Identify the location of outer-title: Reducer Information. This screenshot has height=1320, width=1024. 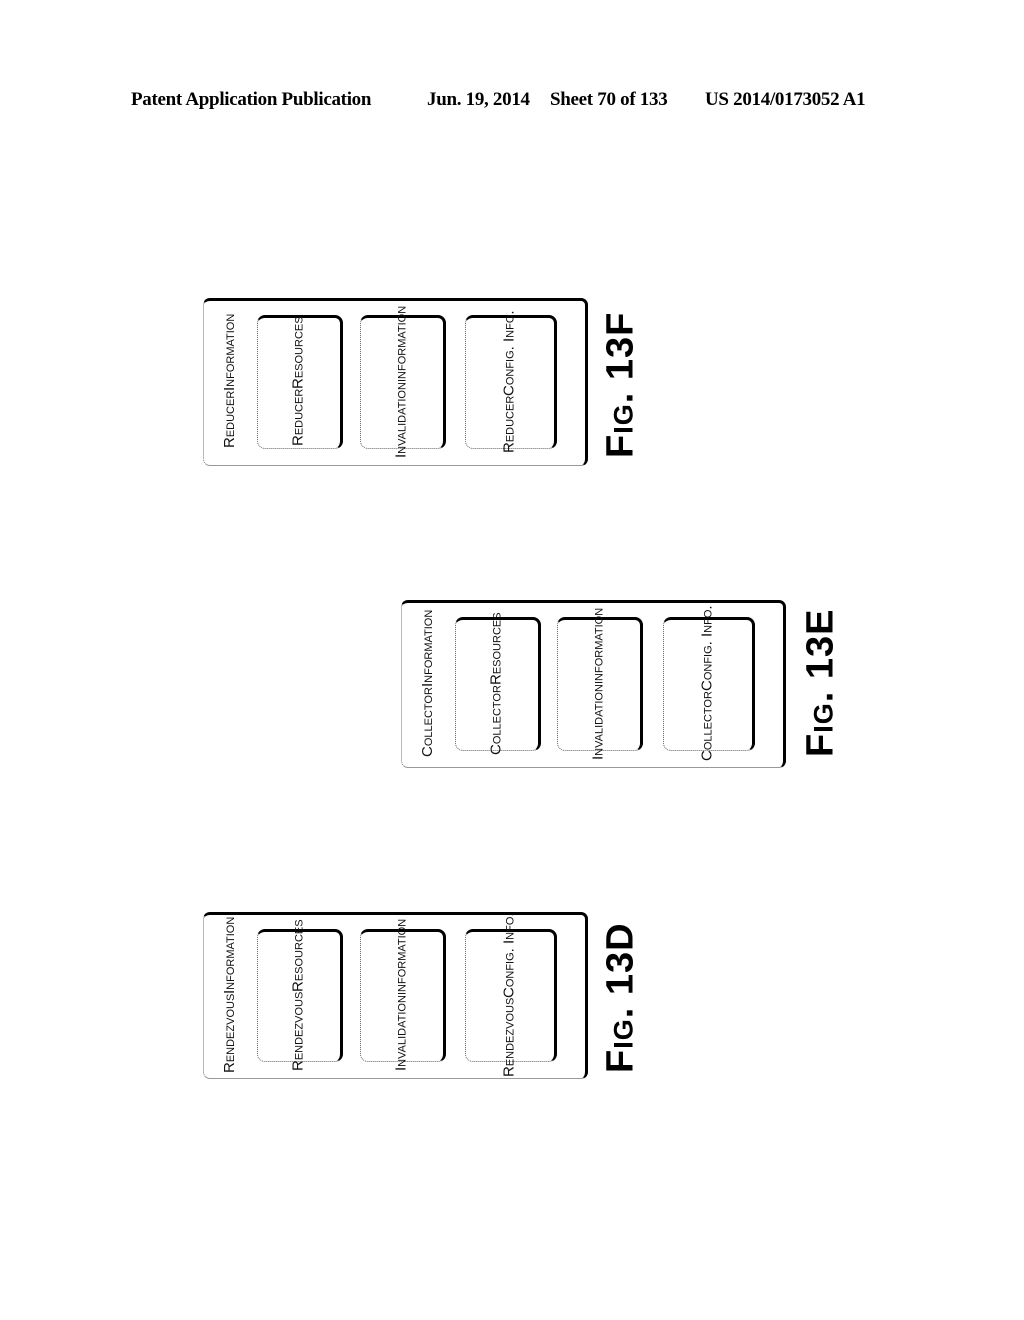
(229, 381).